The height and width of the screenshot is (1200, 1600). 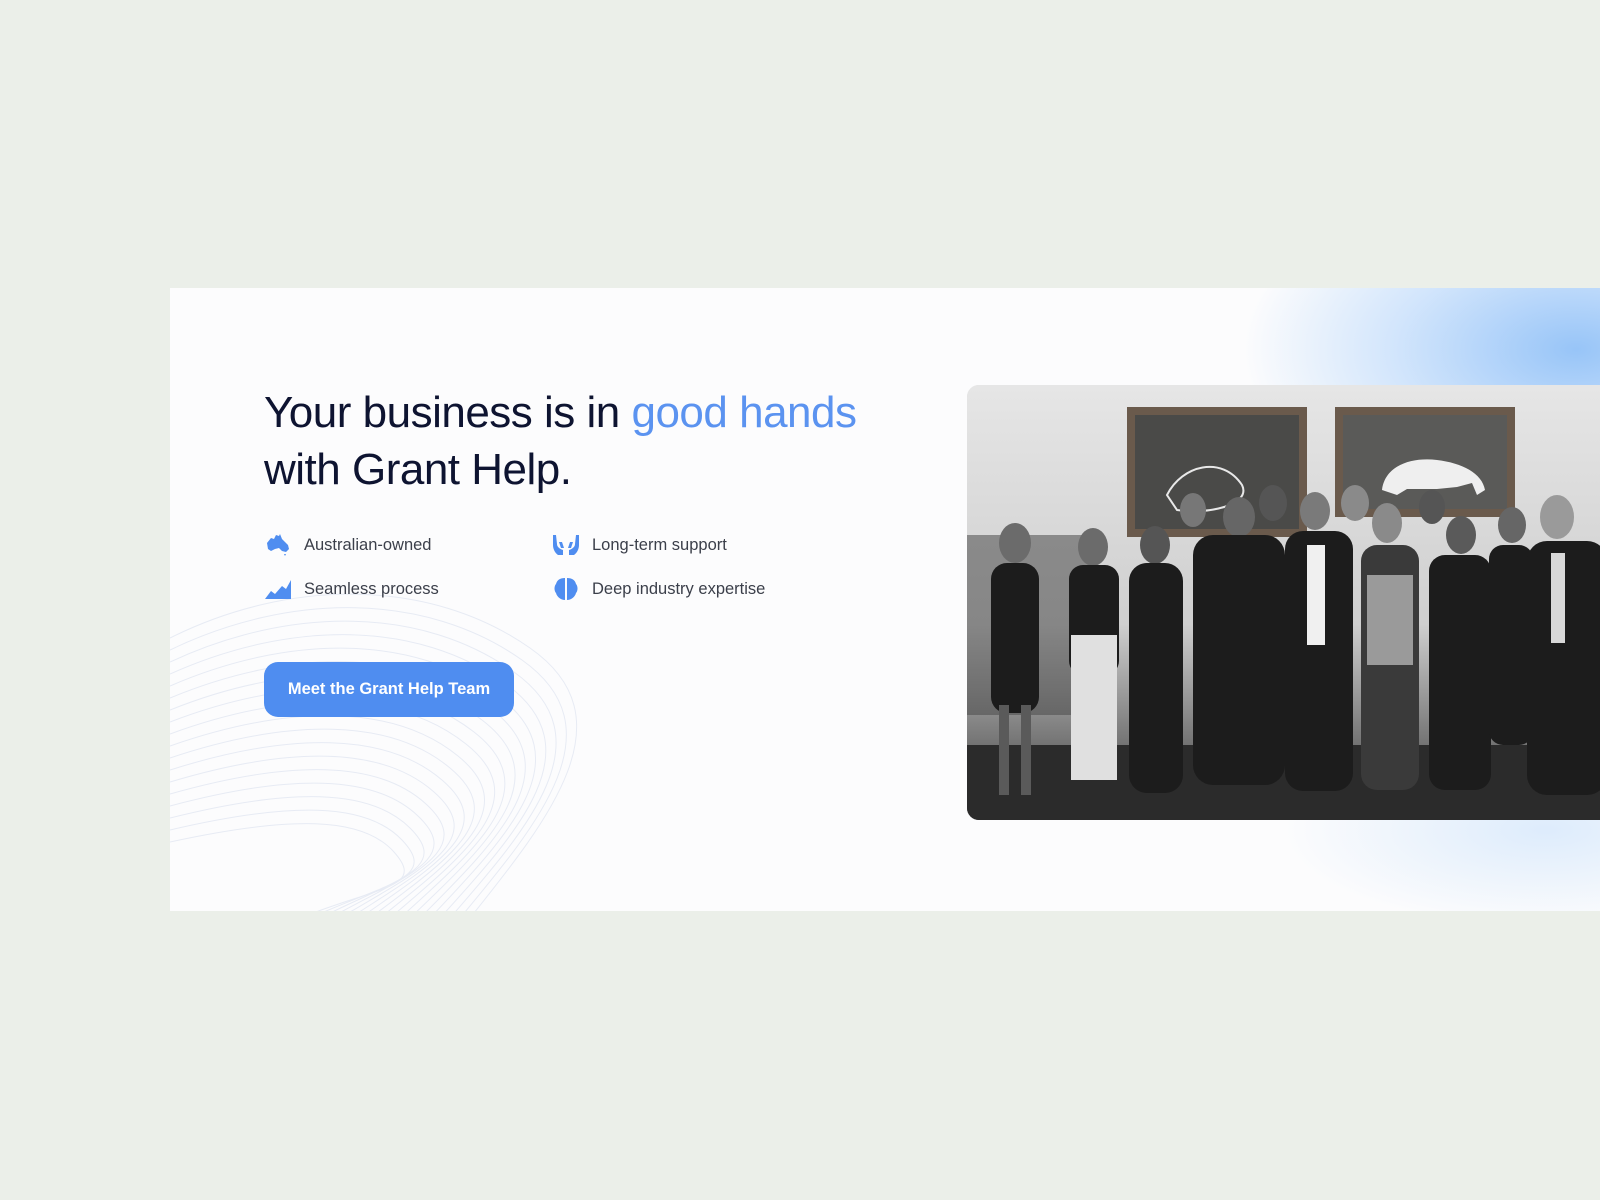 I want to click on team-photo, so click(x=1283, y=602).